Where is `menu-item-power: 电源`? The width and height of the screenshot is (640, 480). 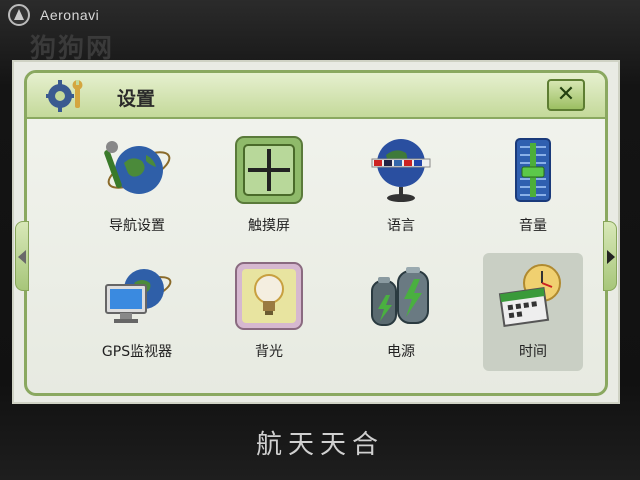 menu-item-power: 电源 is located at coordinates (401, 312).